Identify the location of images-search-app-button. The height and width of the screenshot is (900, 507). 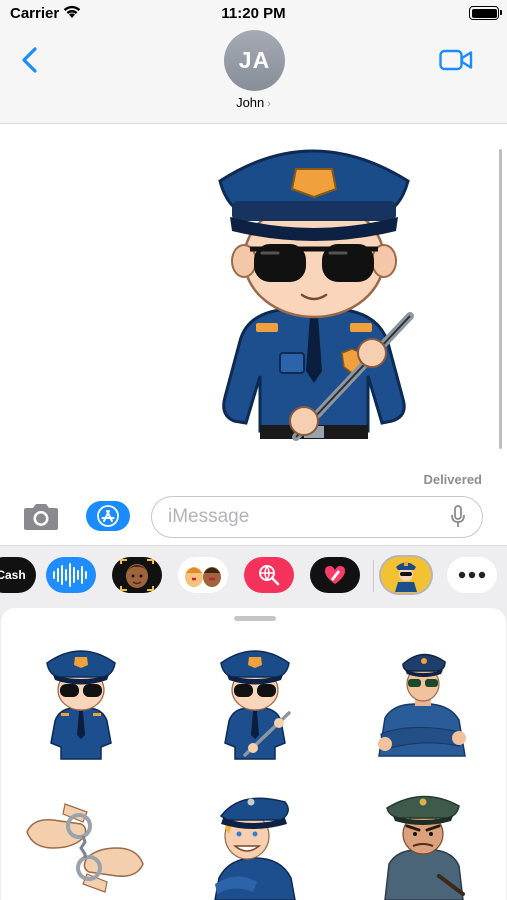
(269, 575).